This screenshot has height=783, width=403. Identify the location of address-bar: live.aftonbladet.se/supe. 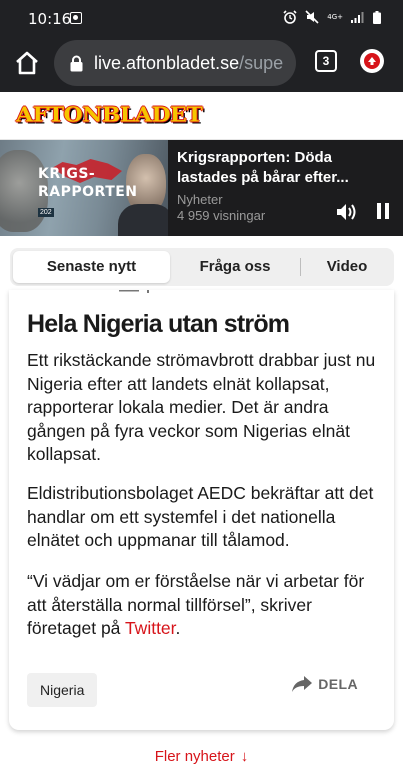
(175, 63).